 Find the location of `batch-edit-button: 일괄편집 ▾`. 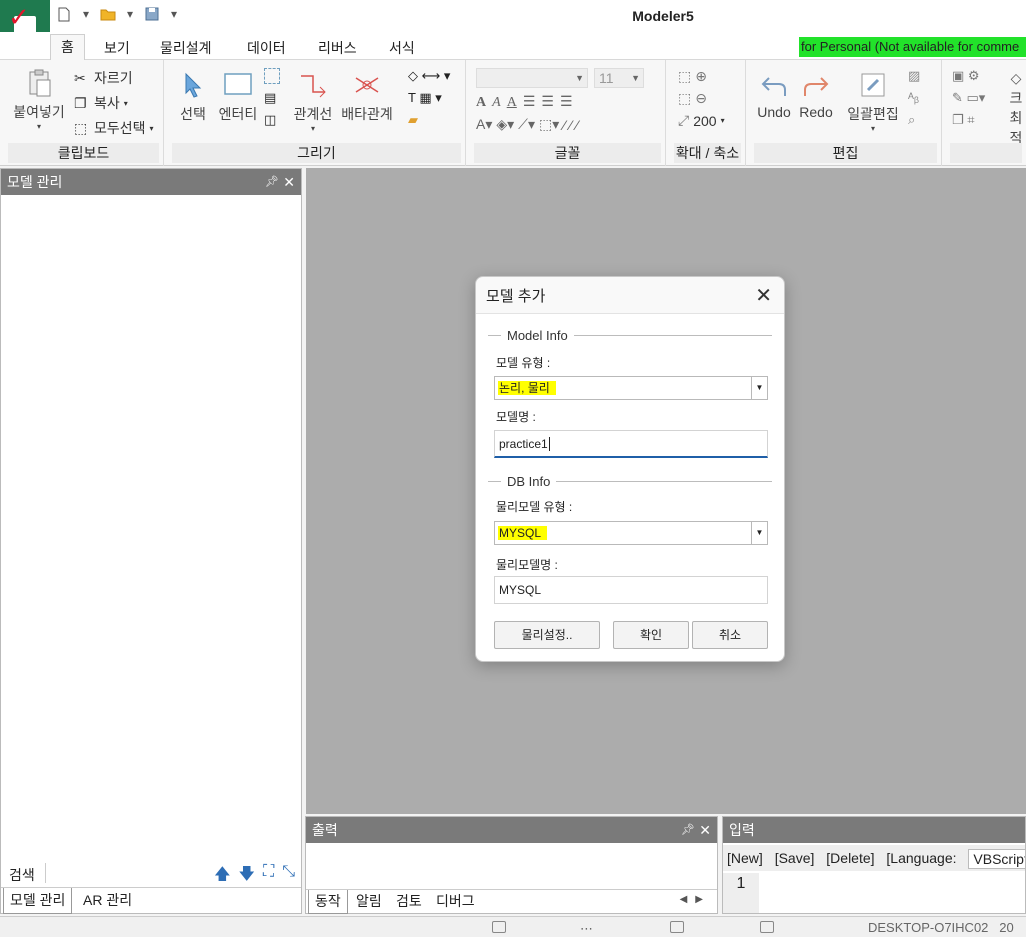

batch-edit-button: 일괄편집 ▾ is located at coordinates (873, 101).